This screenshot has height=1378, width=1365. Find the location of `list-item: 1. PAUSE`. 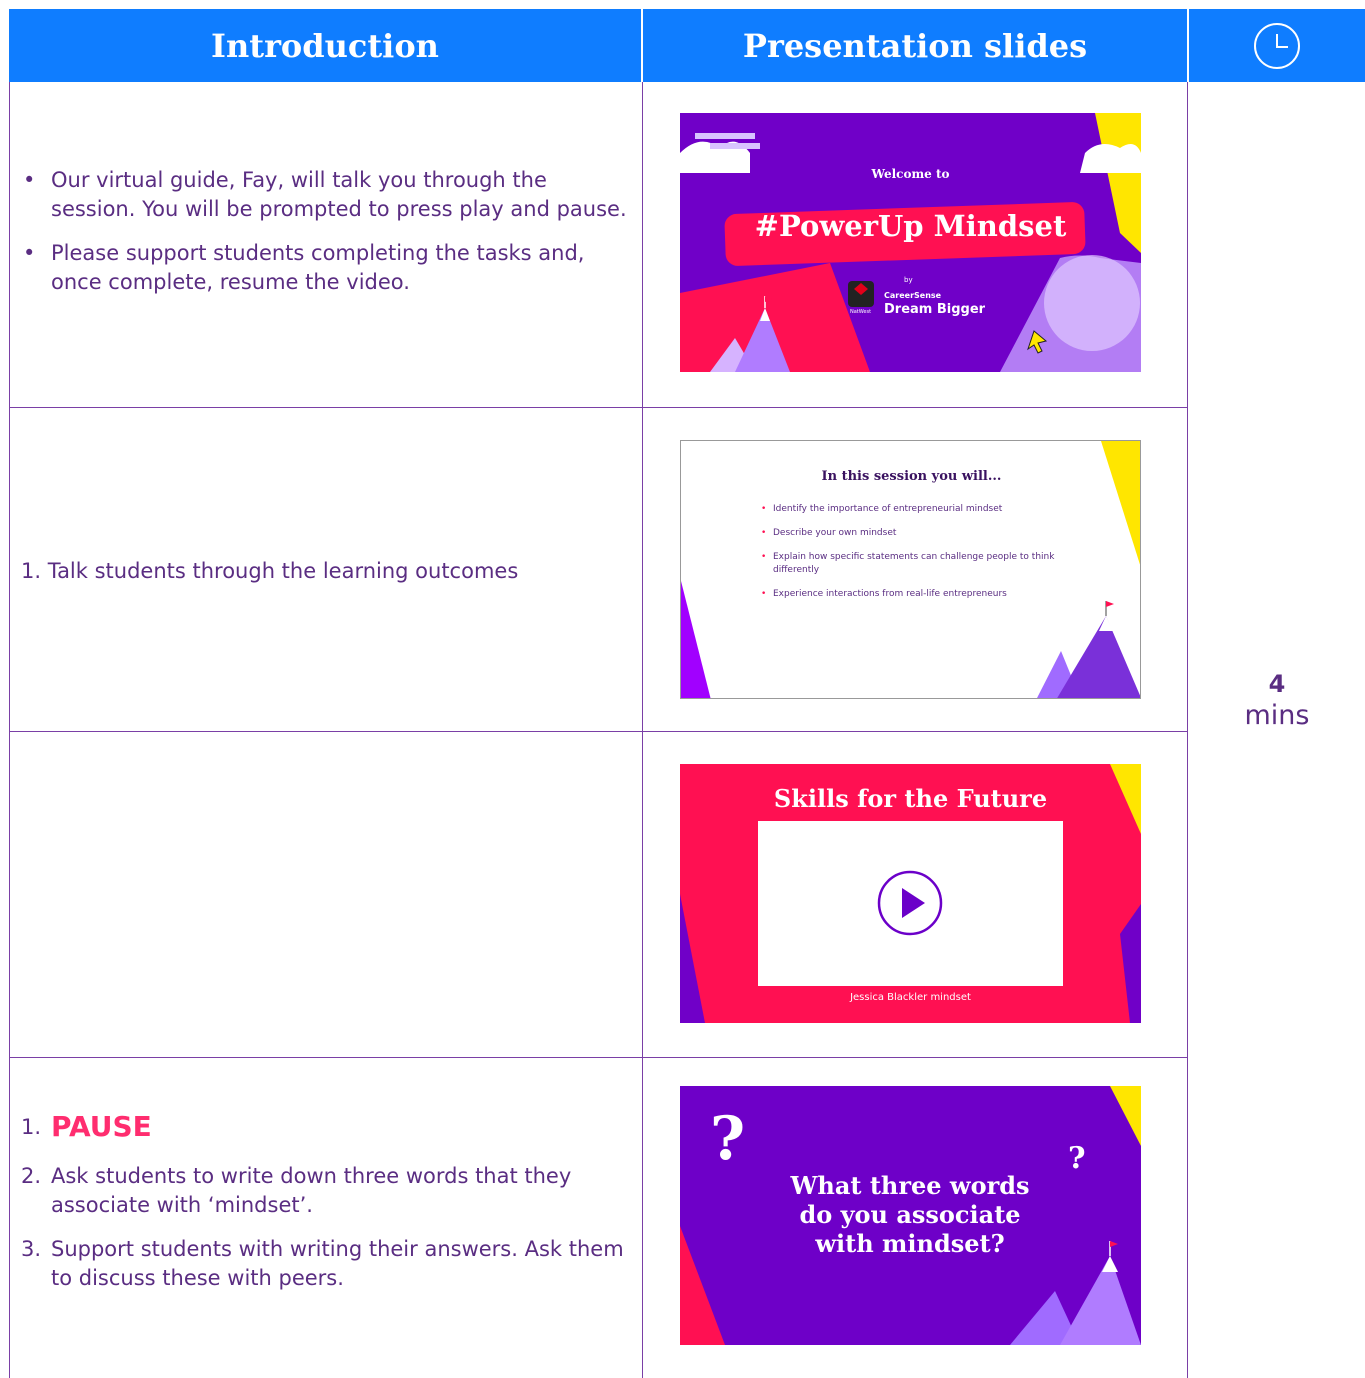

list-item: 1. PAUSE is located at coordinates (325, 1128).